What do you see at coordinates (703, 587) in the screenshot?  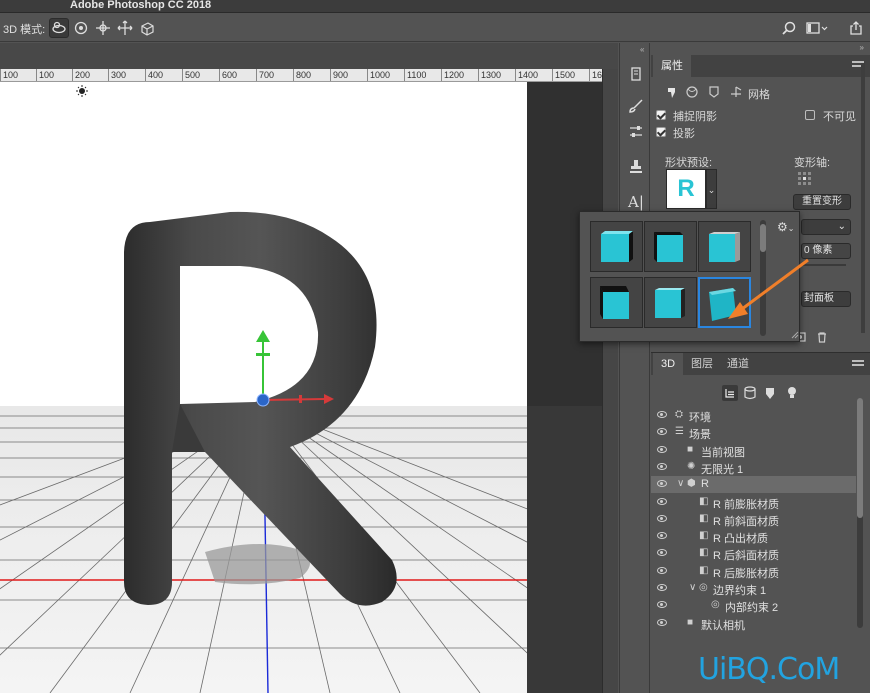 I see `constraint-icon: ◎` at bounding box center [703, 587].